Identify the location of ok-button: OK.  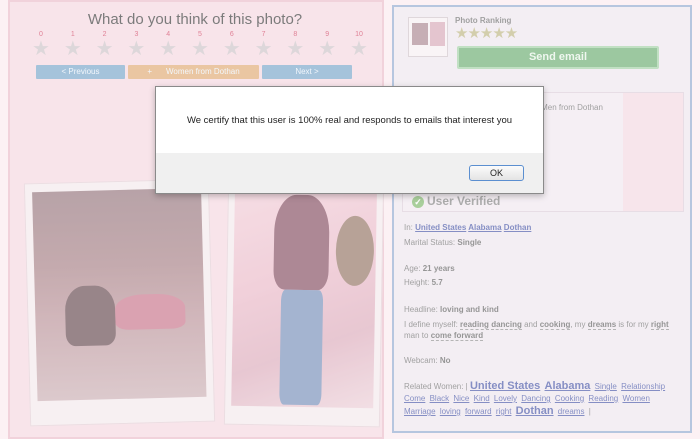
(496, 173).